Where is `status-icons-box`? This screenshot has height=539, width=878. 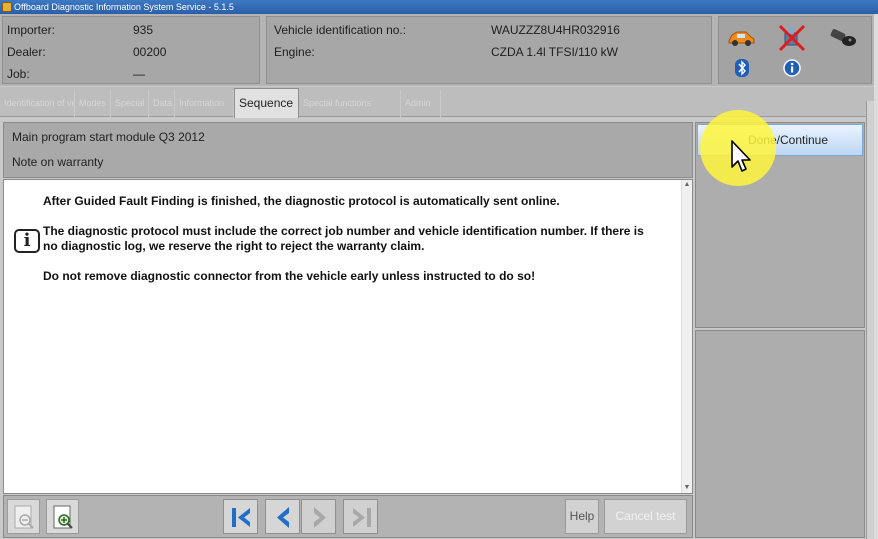 status-icons-box is located at coordinates (795, 50).